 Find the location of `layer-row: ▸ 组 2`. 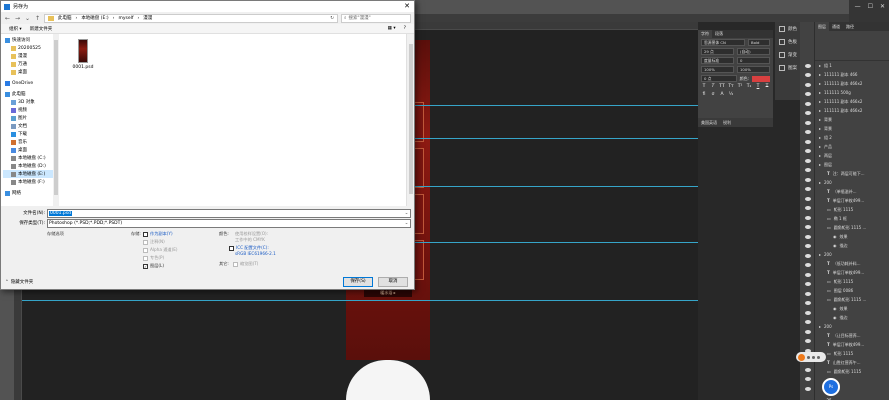

layer-row: ▸ 组 2 is located at coordinates (852, 137).